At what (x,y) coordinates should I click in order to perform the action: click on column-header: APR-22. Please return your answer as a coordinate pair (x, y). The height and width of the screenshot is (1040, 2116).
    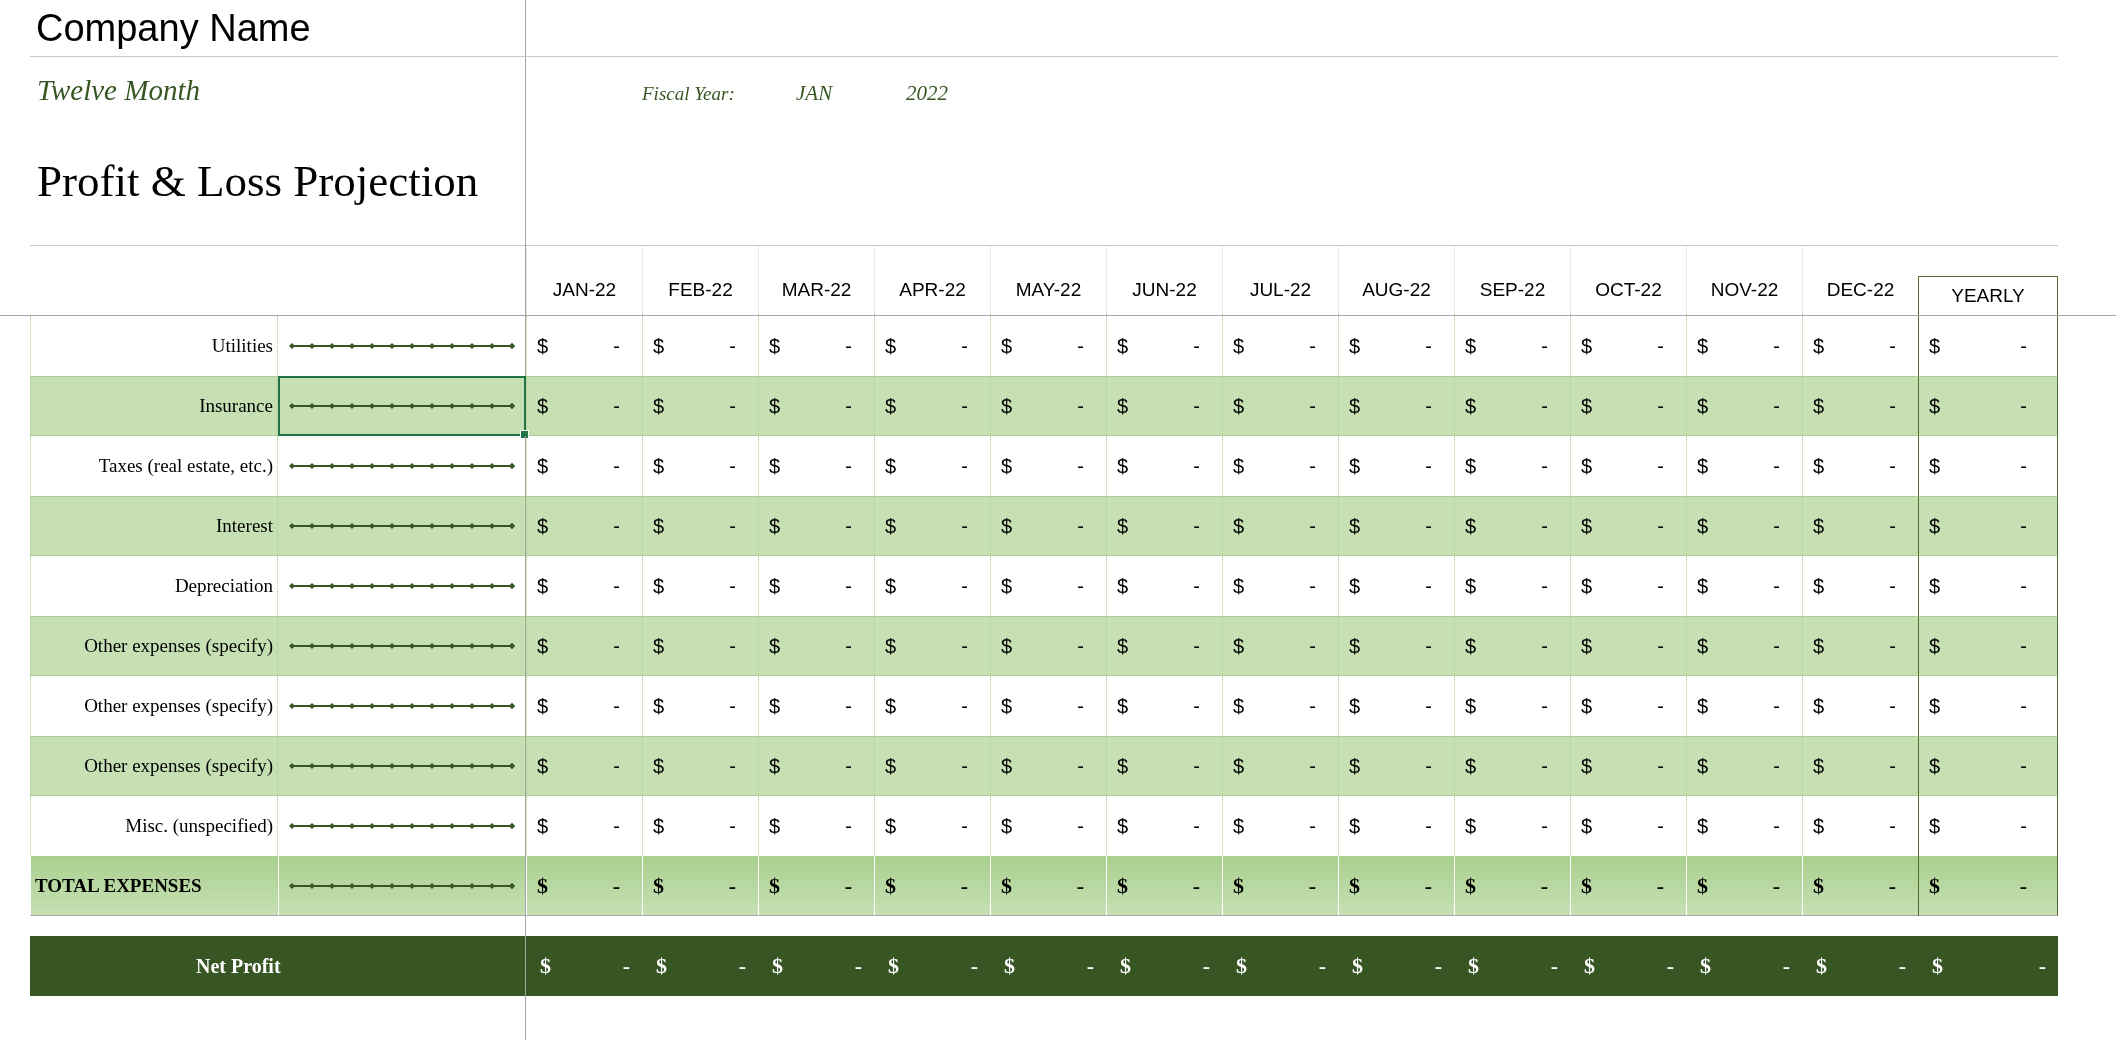
    Looking at the image, I should click on (932, 280).